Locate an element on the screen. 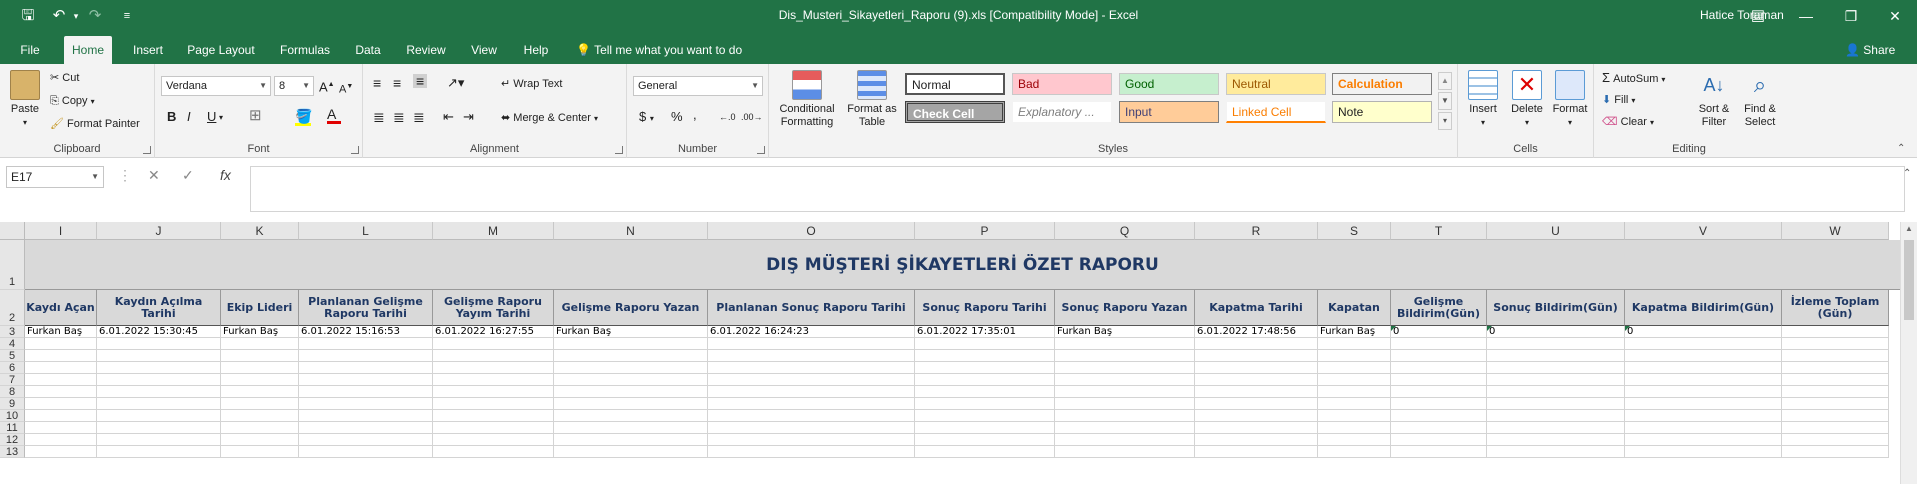  row-header-4: 4 is located at coordinates (12, 344).